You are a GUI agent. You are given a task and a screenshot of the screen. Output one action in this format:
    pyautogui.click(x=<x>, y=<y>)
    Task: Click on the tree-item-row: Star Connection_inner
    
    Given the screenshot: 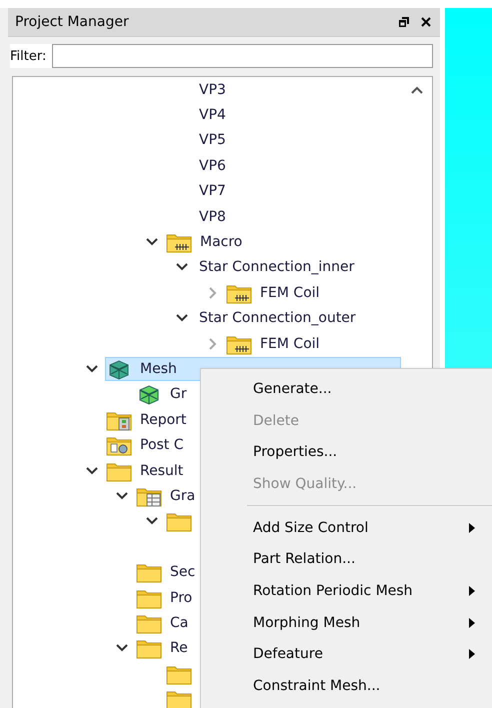 What is the action you would take?
    pyautogui.click(x=281, y=267)
    